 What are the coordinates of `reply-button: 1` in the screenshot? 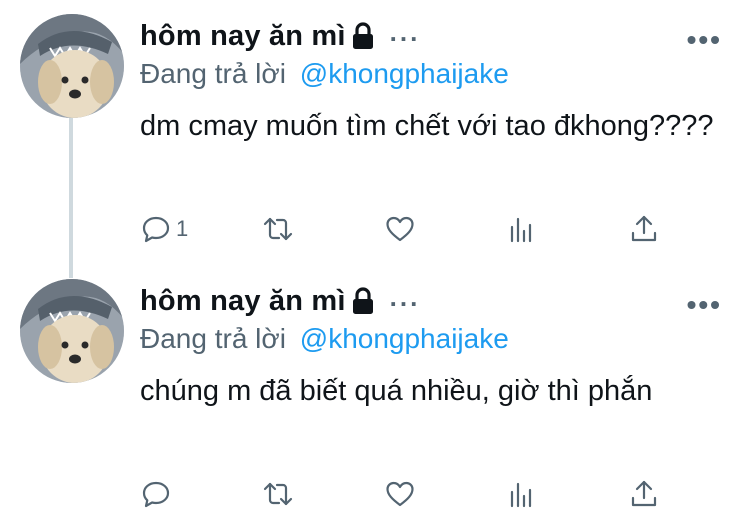 It's located at (164, 229).